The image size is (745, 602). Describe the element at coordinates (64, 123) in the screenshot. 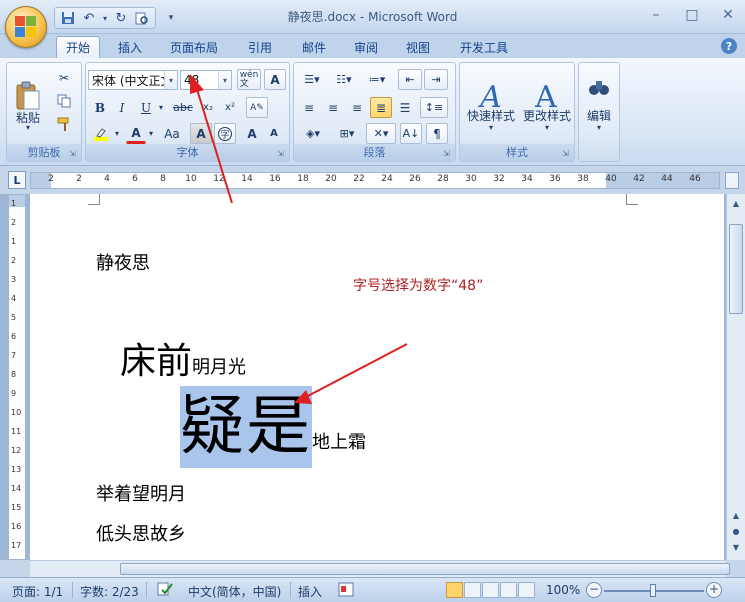

I see `format-painter-icon` at that location.